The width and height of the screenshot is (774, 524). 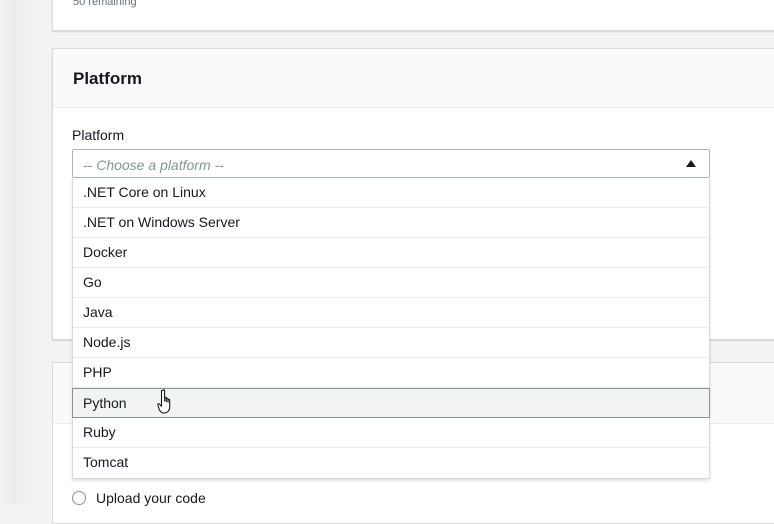 I want to click on option-tomcat: Tomcat, so click(x=391, y=463).